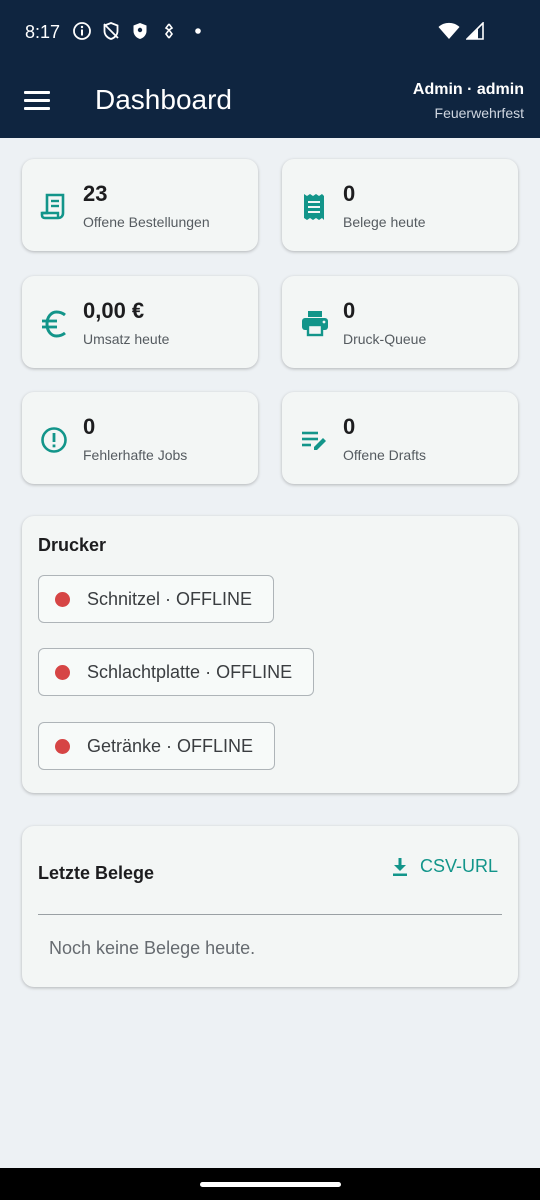  I want to click on dot-icon, so click(198, 31).